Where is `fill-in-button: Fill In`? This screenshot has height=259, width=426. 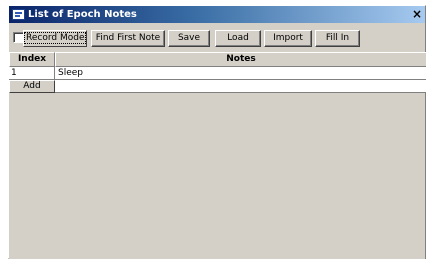 fill-in-button: Fill In is located at coordinates (337, 38).